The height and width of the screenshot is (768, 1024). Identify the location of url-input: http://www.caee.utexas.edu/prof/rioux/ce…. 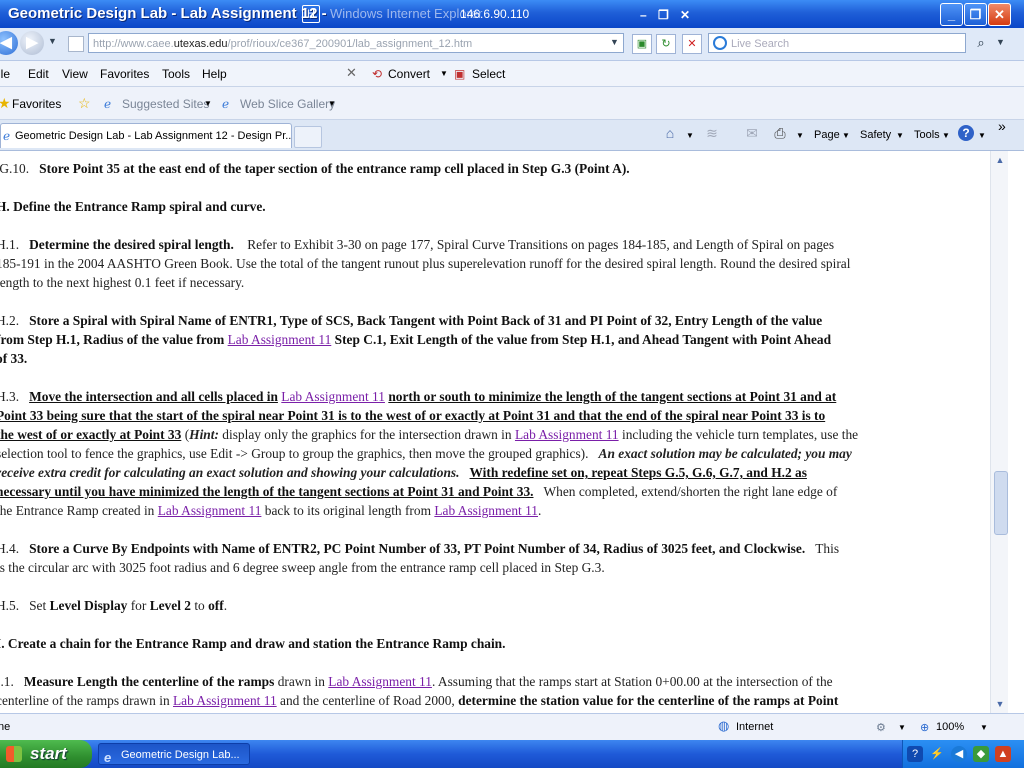
(356, 43).